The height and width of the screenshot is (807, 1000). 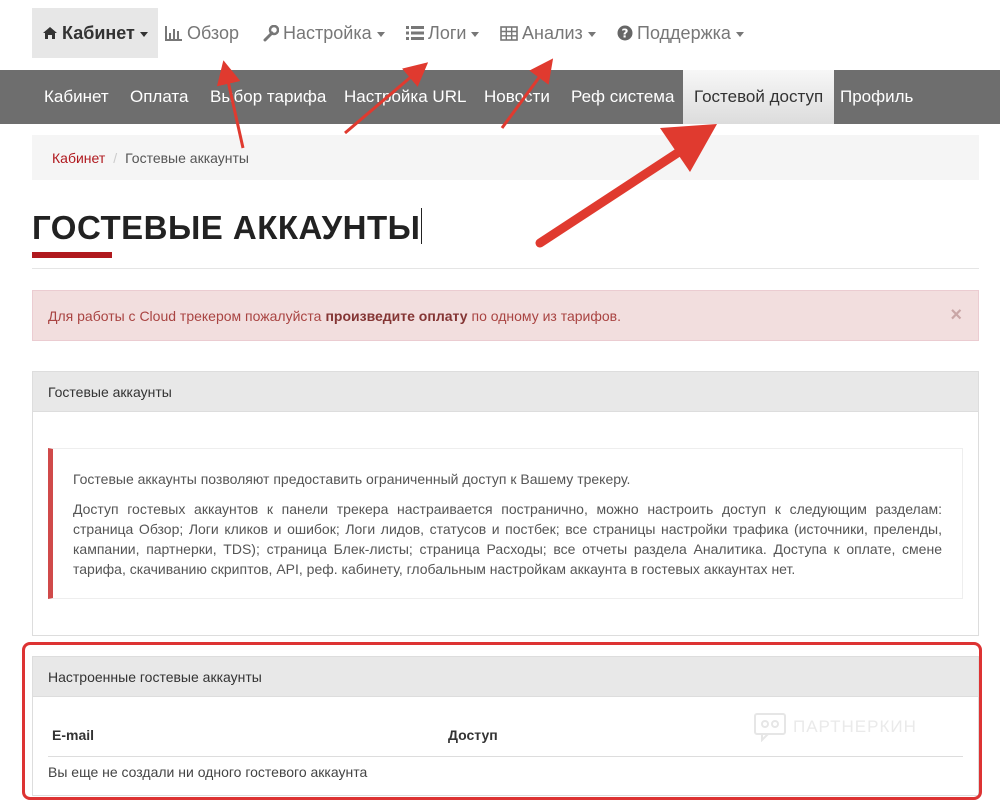 What do you see at coordinates (187, 157) in the screenshot?
I see `breadcrumb-current: Гостевые аккаунты` at bounding box center [187, 157].